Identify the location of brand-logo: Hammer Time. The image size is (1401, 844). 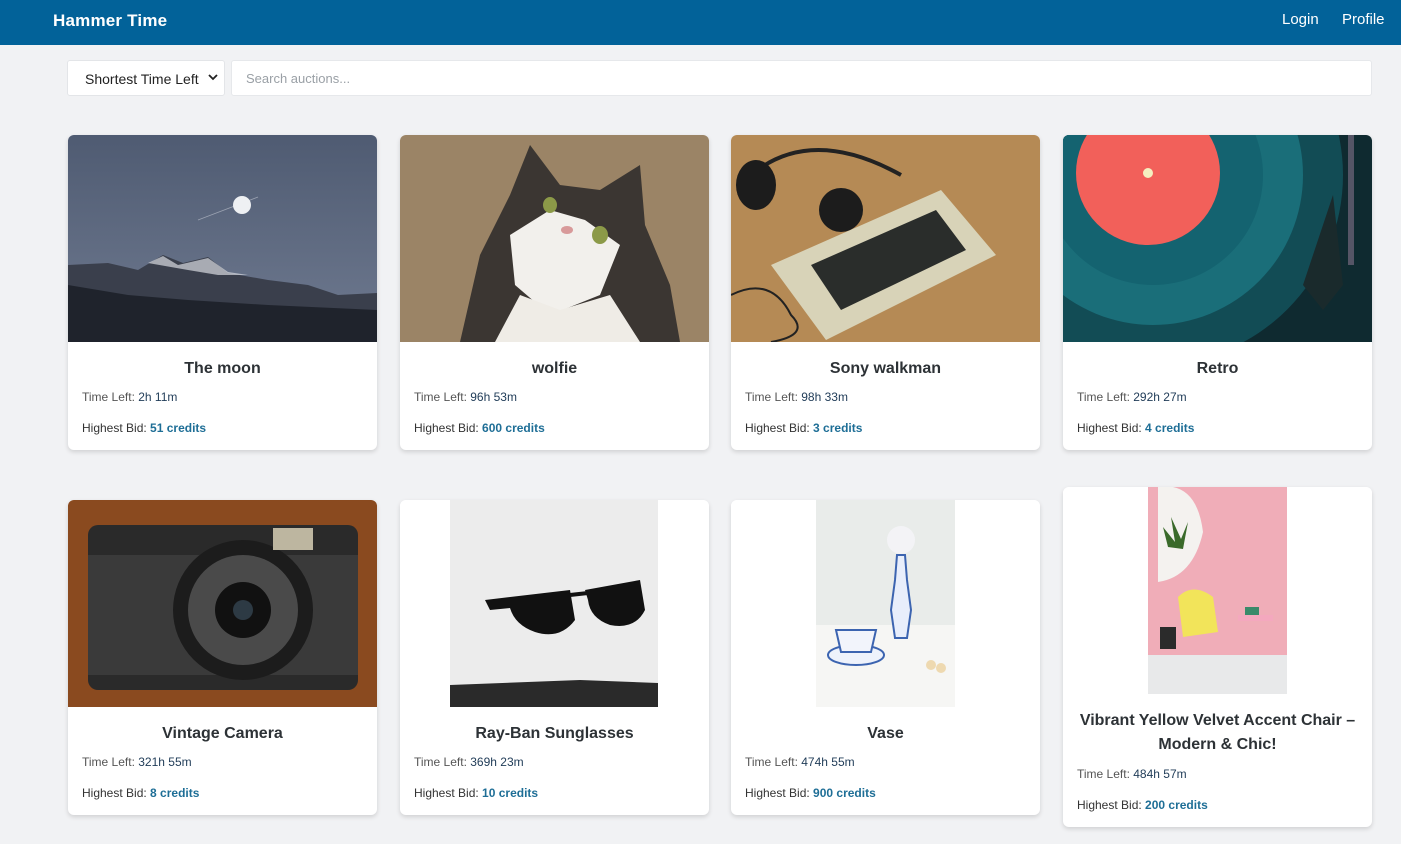
(110, 21).